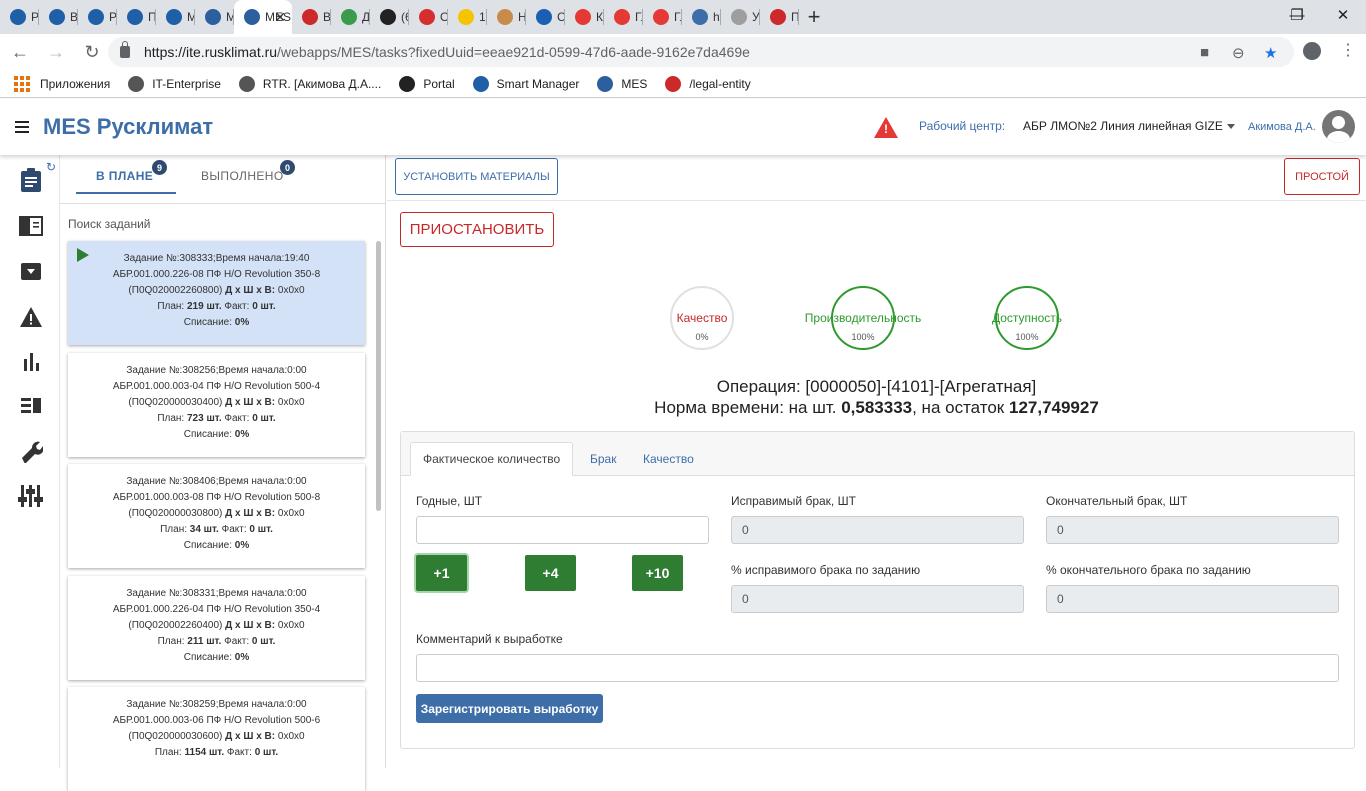 This screenshot has height=791, width=1366. What do you see at coordinates (31, 362) in the screenshot?
I see `bar-chart-icon` at bounding box center [31, 362].